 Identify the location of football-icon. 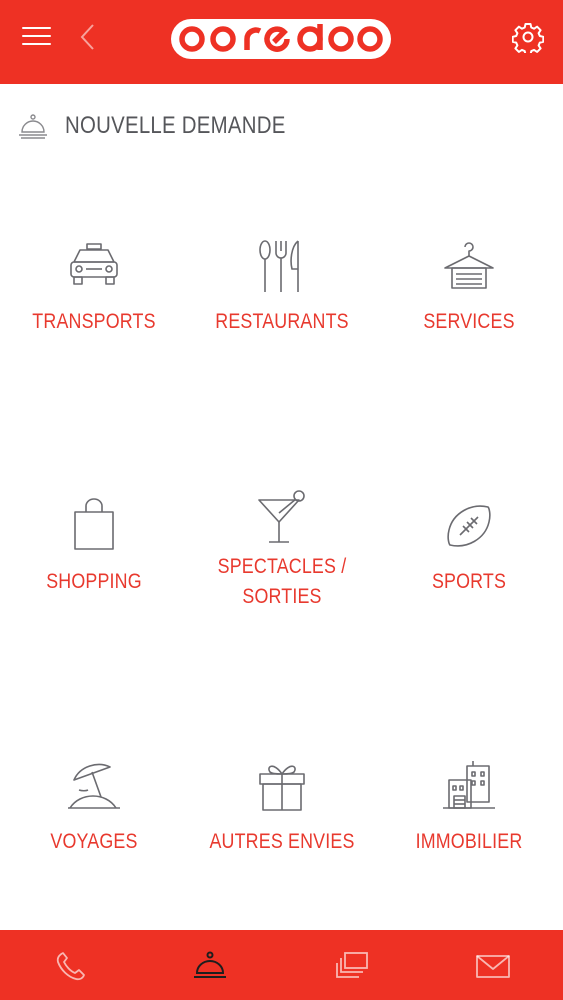
(469, 526).